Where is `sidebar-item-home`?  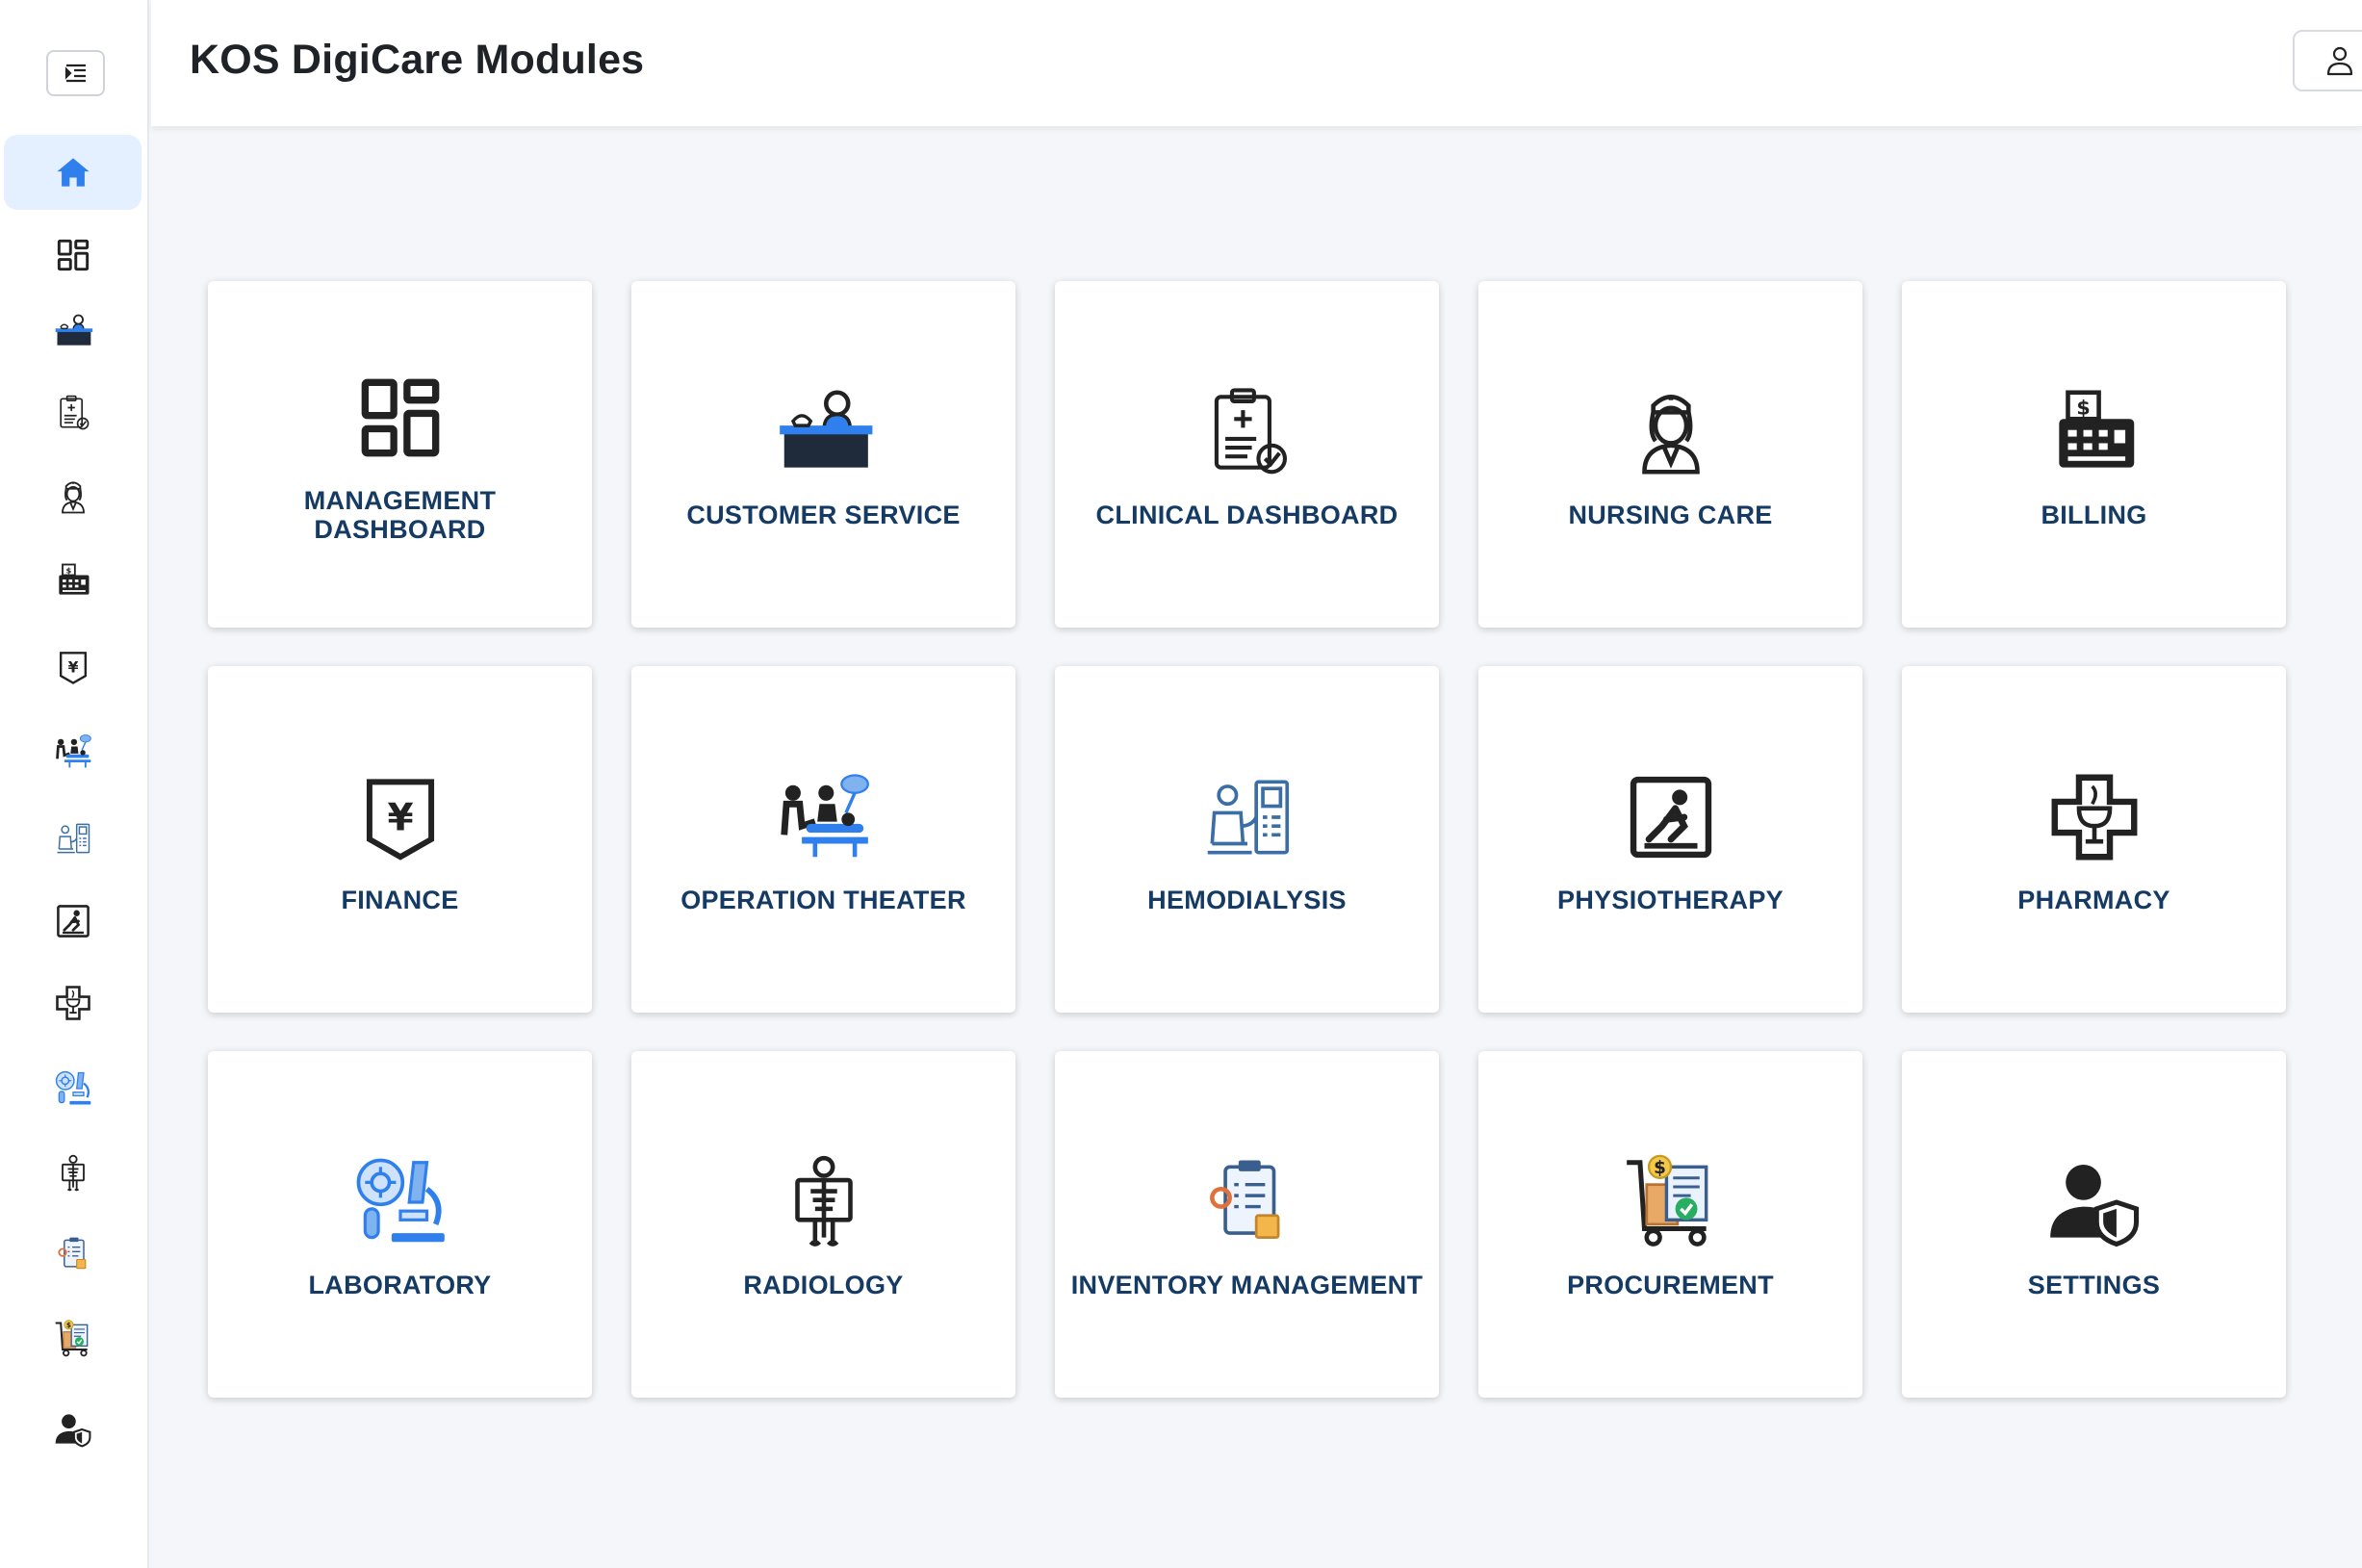
sidebar-item-home is located at coordinates (73, 172).